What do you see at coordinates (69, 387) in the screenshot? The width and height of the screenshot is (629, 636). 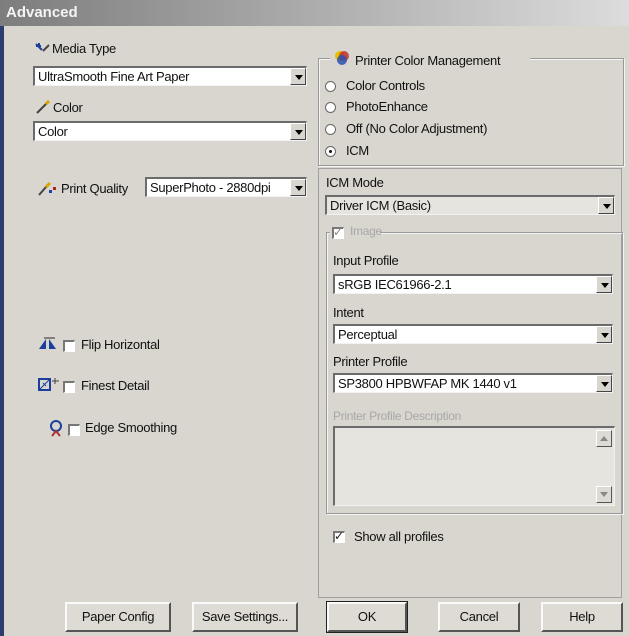 I see `finest-detail-checkbox` at bounding box center [69, 387].